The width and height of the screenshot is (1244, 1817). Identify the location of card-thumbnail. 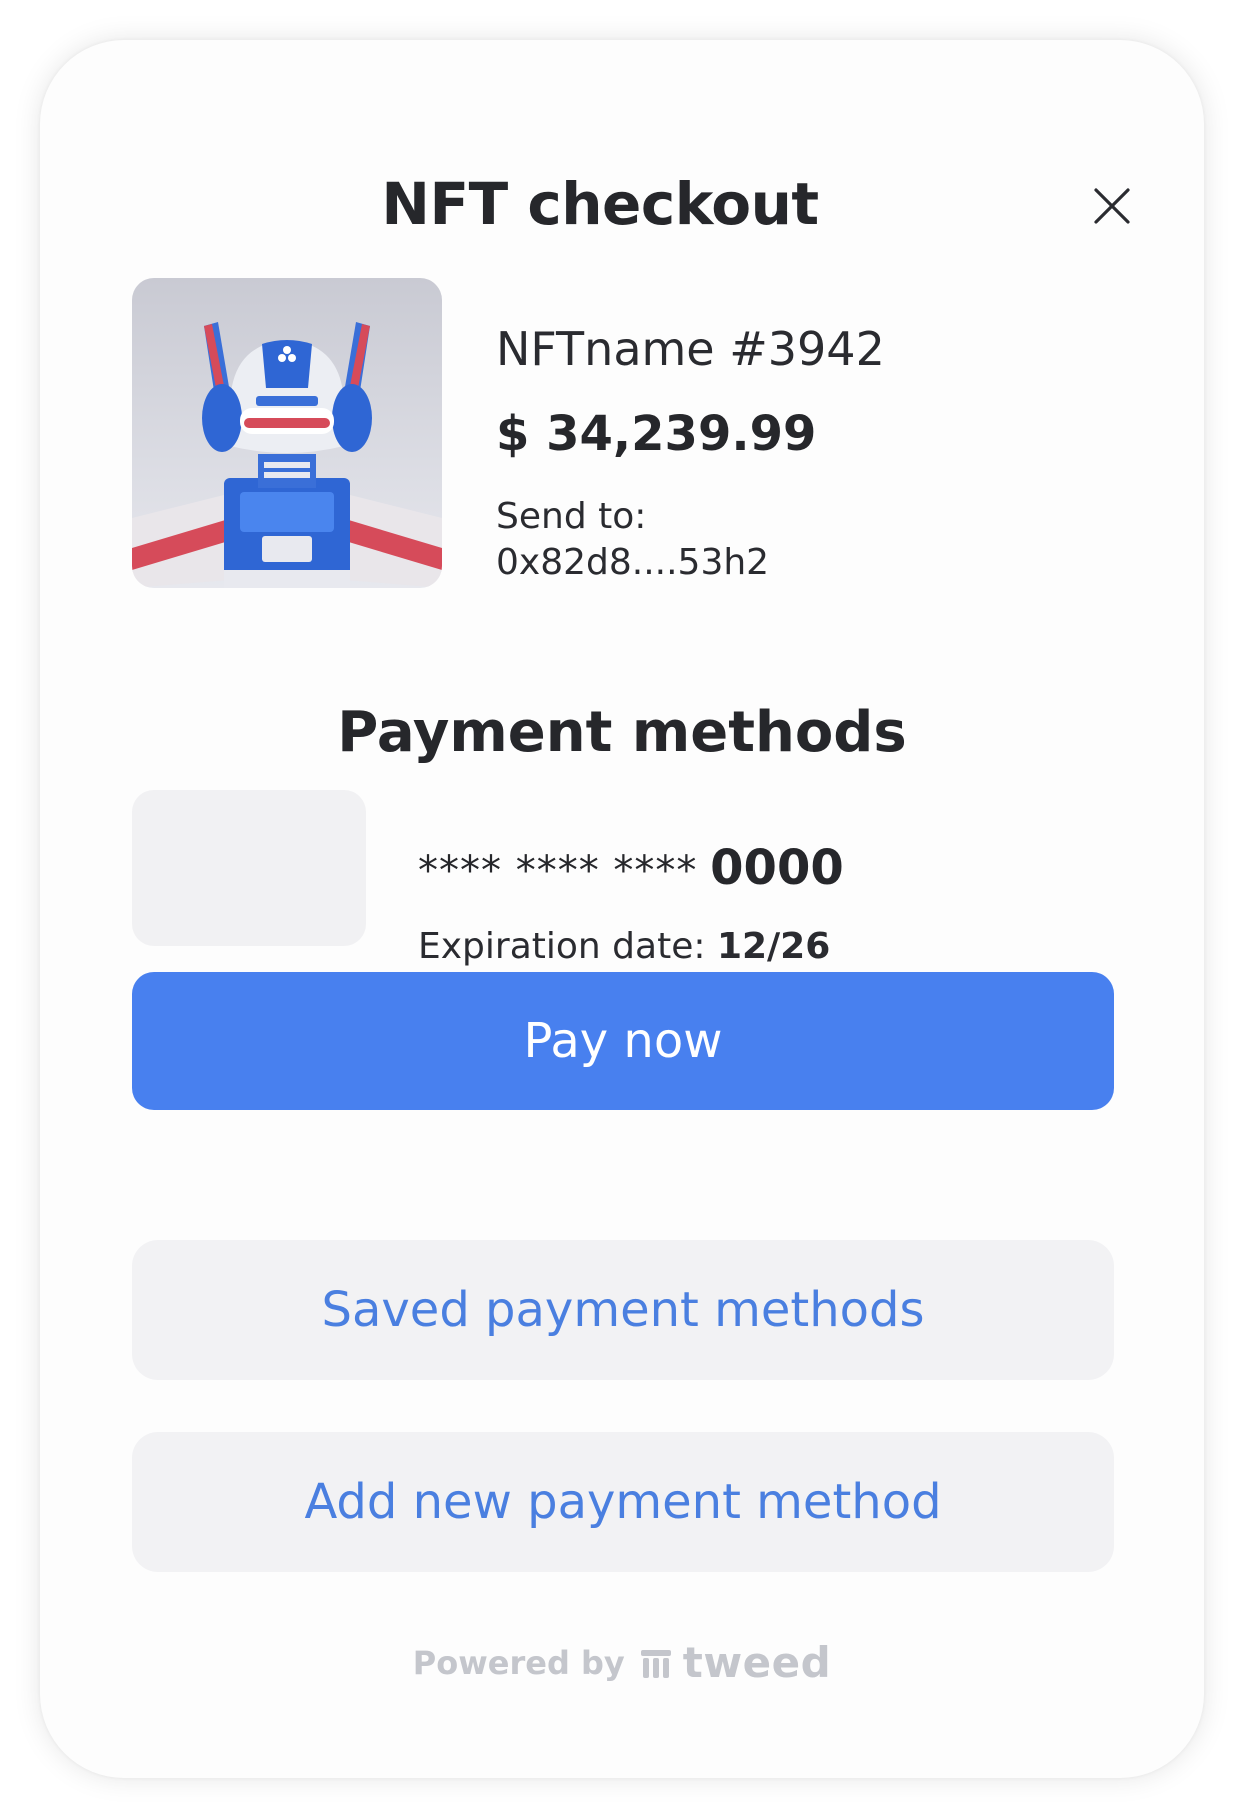
(249, 868).